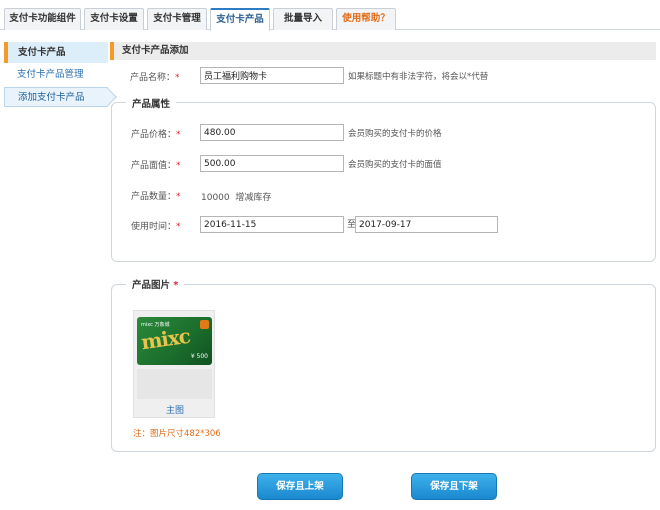  I want to click on card-placeholder, so click(174, 384).